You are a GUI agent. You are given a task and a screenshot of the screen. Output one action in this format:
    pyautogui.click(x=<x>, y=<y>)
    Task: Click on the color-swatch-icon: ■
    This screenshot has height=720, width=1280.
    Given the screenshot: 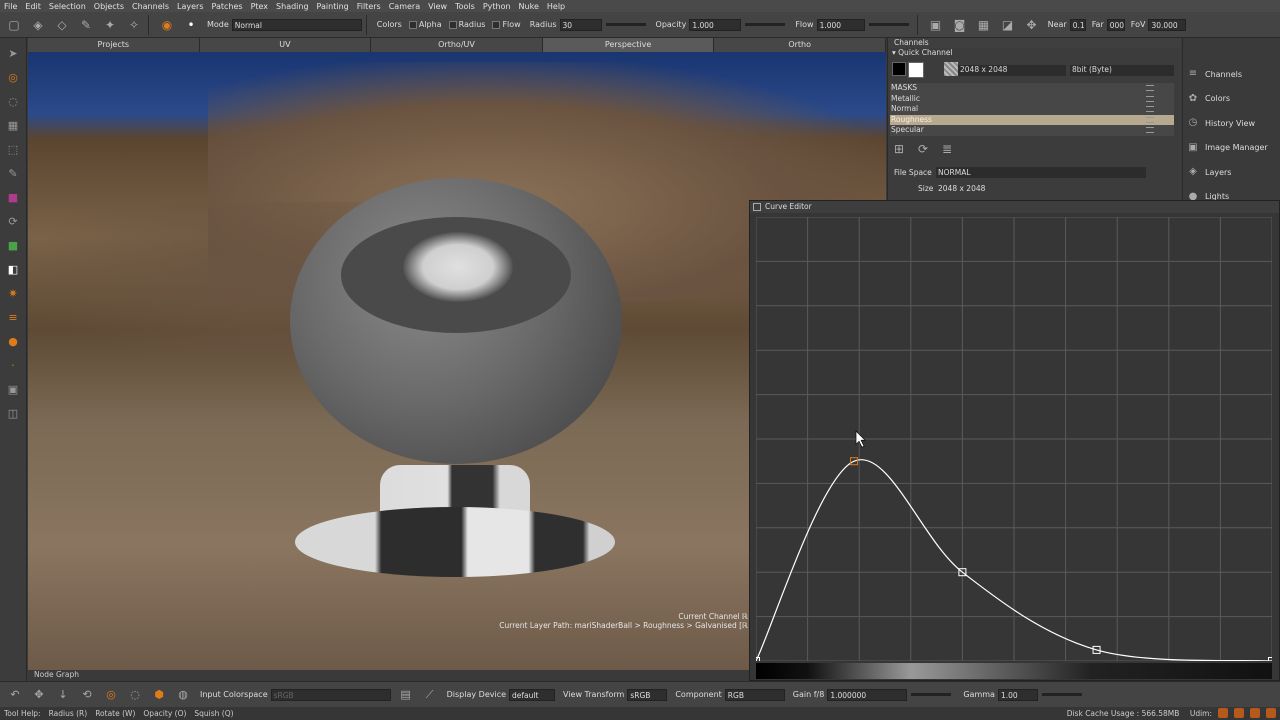 What is the action you would take?
    pyautogui.click(x=13, y=197)
    